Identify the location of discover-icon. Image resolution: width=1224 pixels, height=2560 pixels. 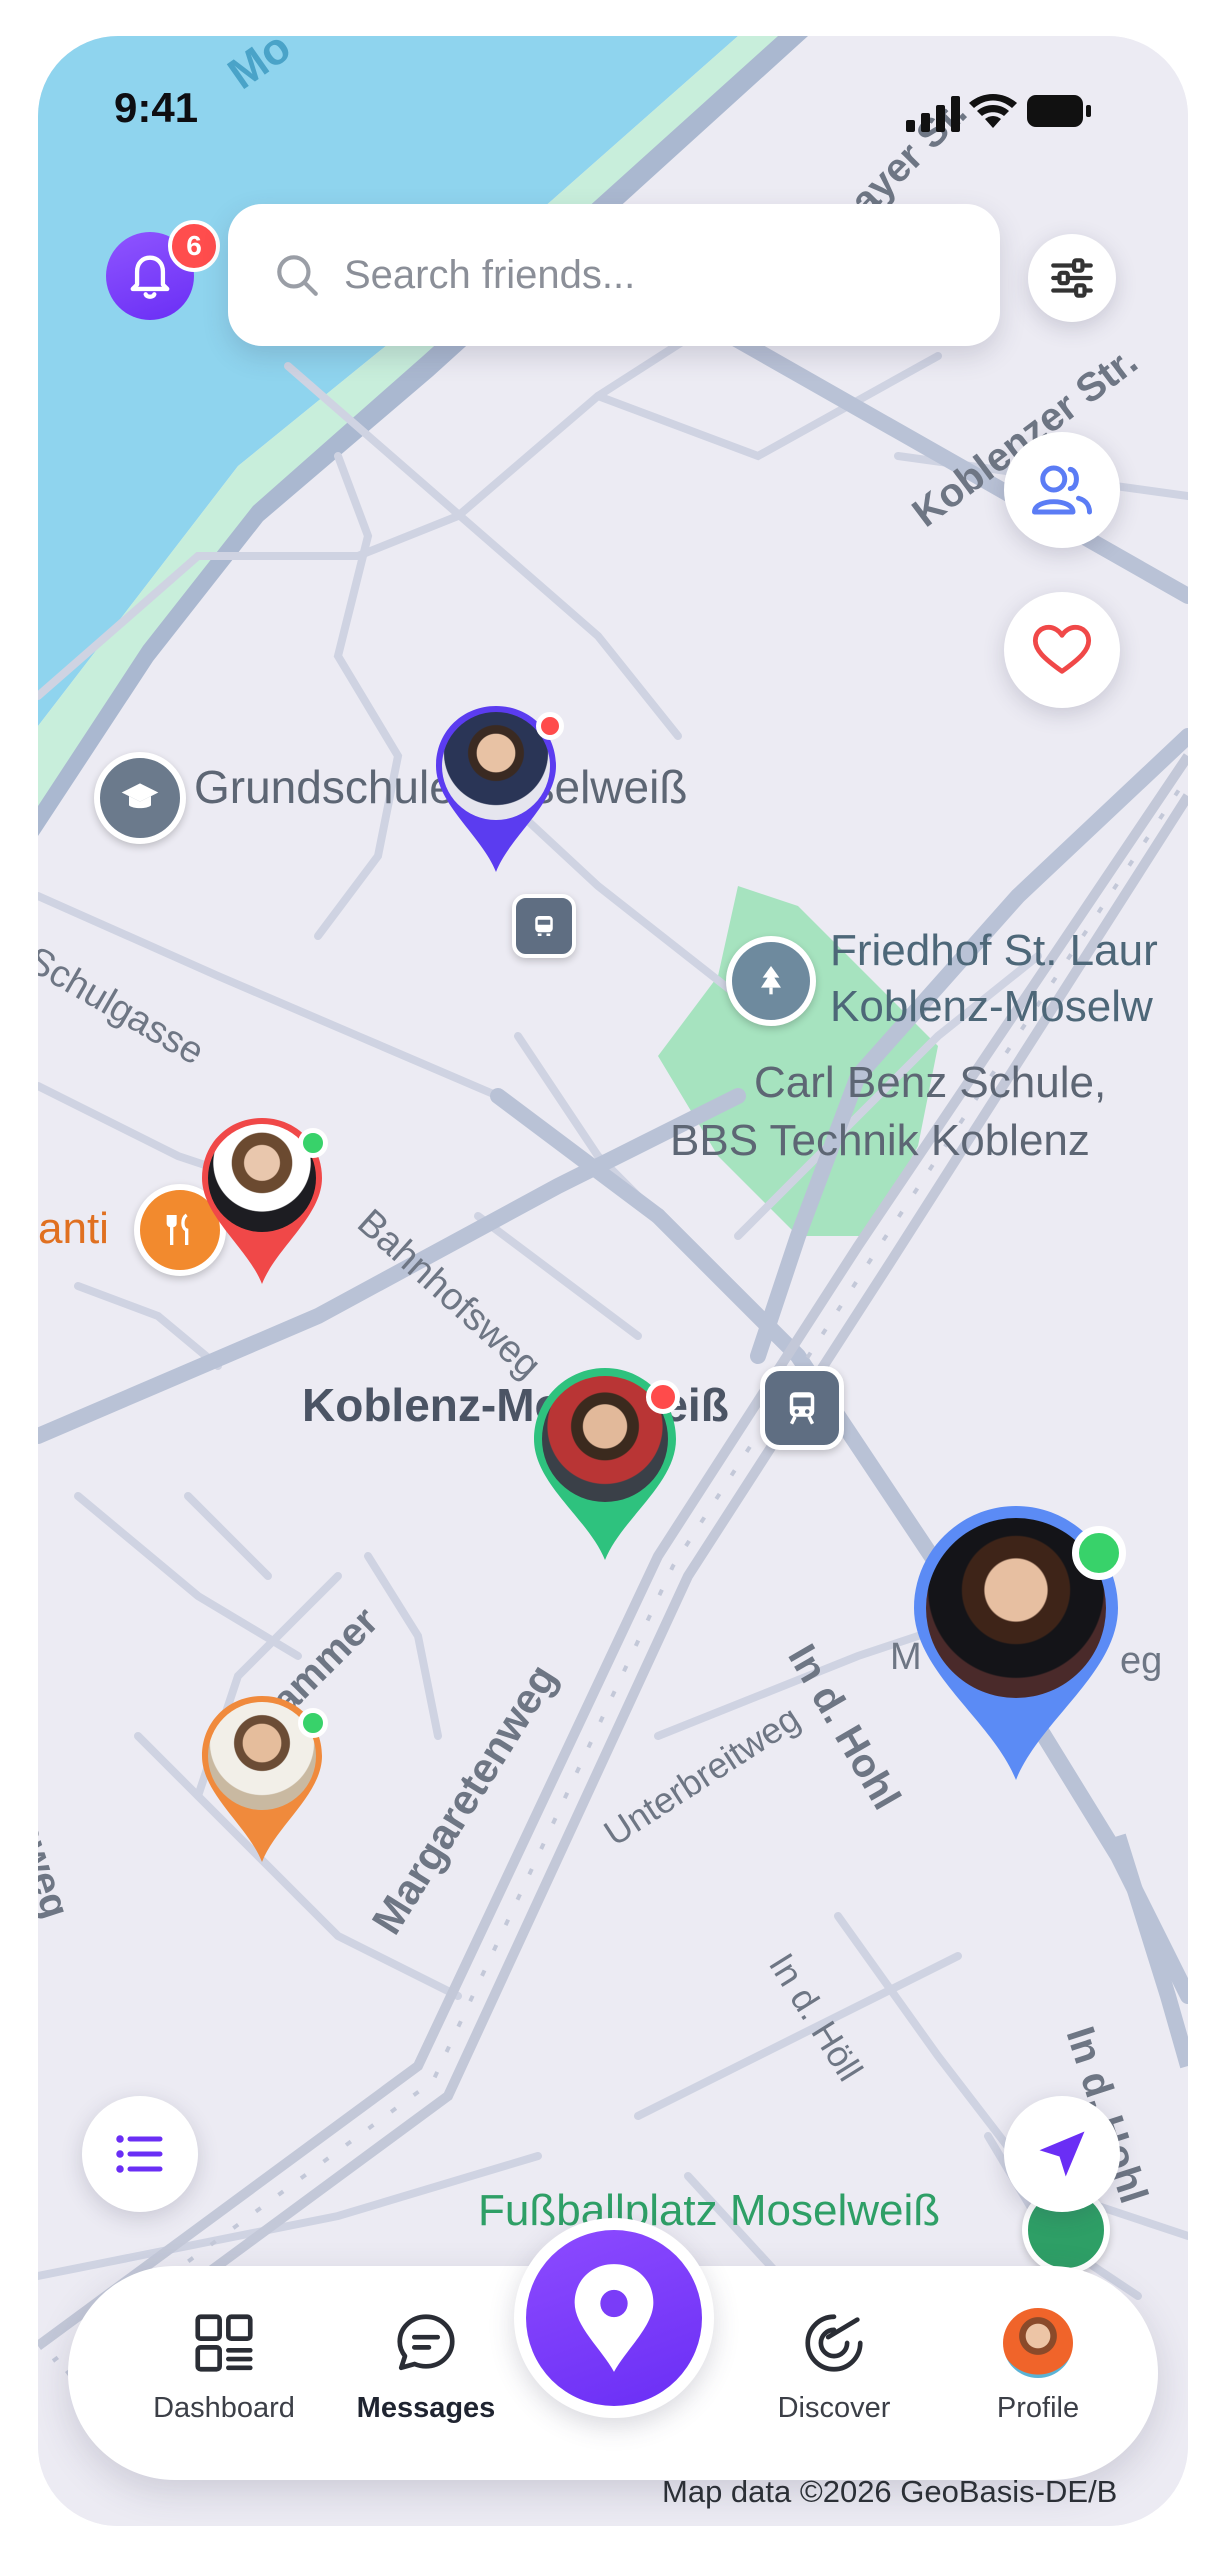
(834, 2343).